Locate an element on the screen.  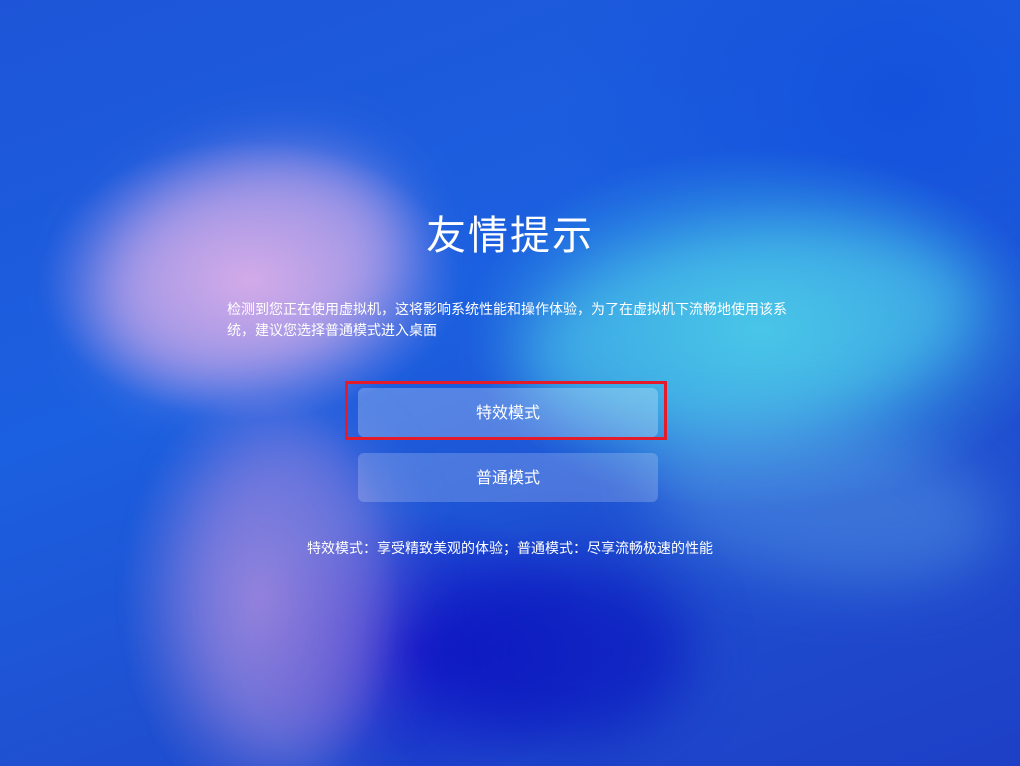
mode-footnote: 特效模式：享受精致美观的体验；普通模式：尽享流畅极速的性能 is located at coordinates (510, 549).